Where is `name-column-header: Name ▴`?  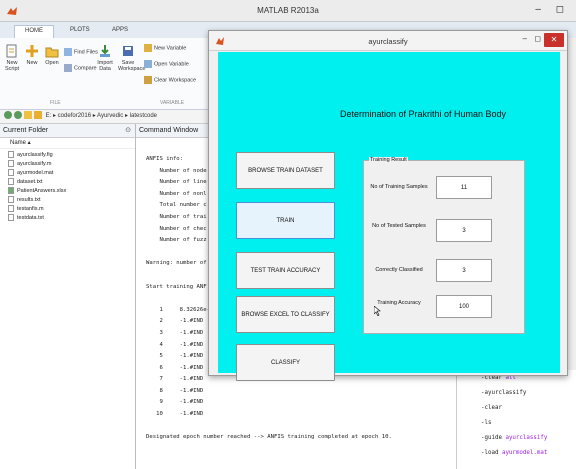 name-column-header: Name ▴ is located at coordinates (67, 143).